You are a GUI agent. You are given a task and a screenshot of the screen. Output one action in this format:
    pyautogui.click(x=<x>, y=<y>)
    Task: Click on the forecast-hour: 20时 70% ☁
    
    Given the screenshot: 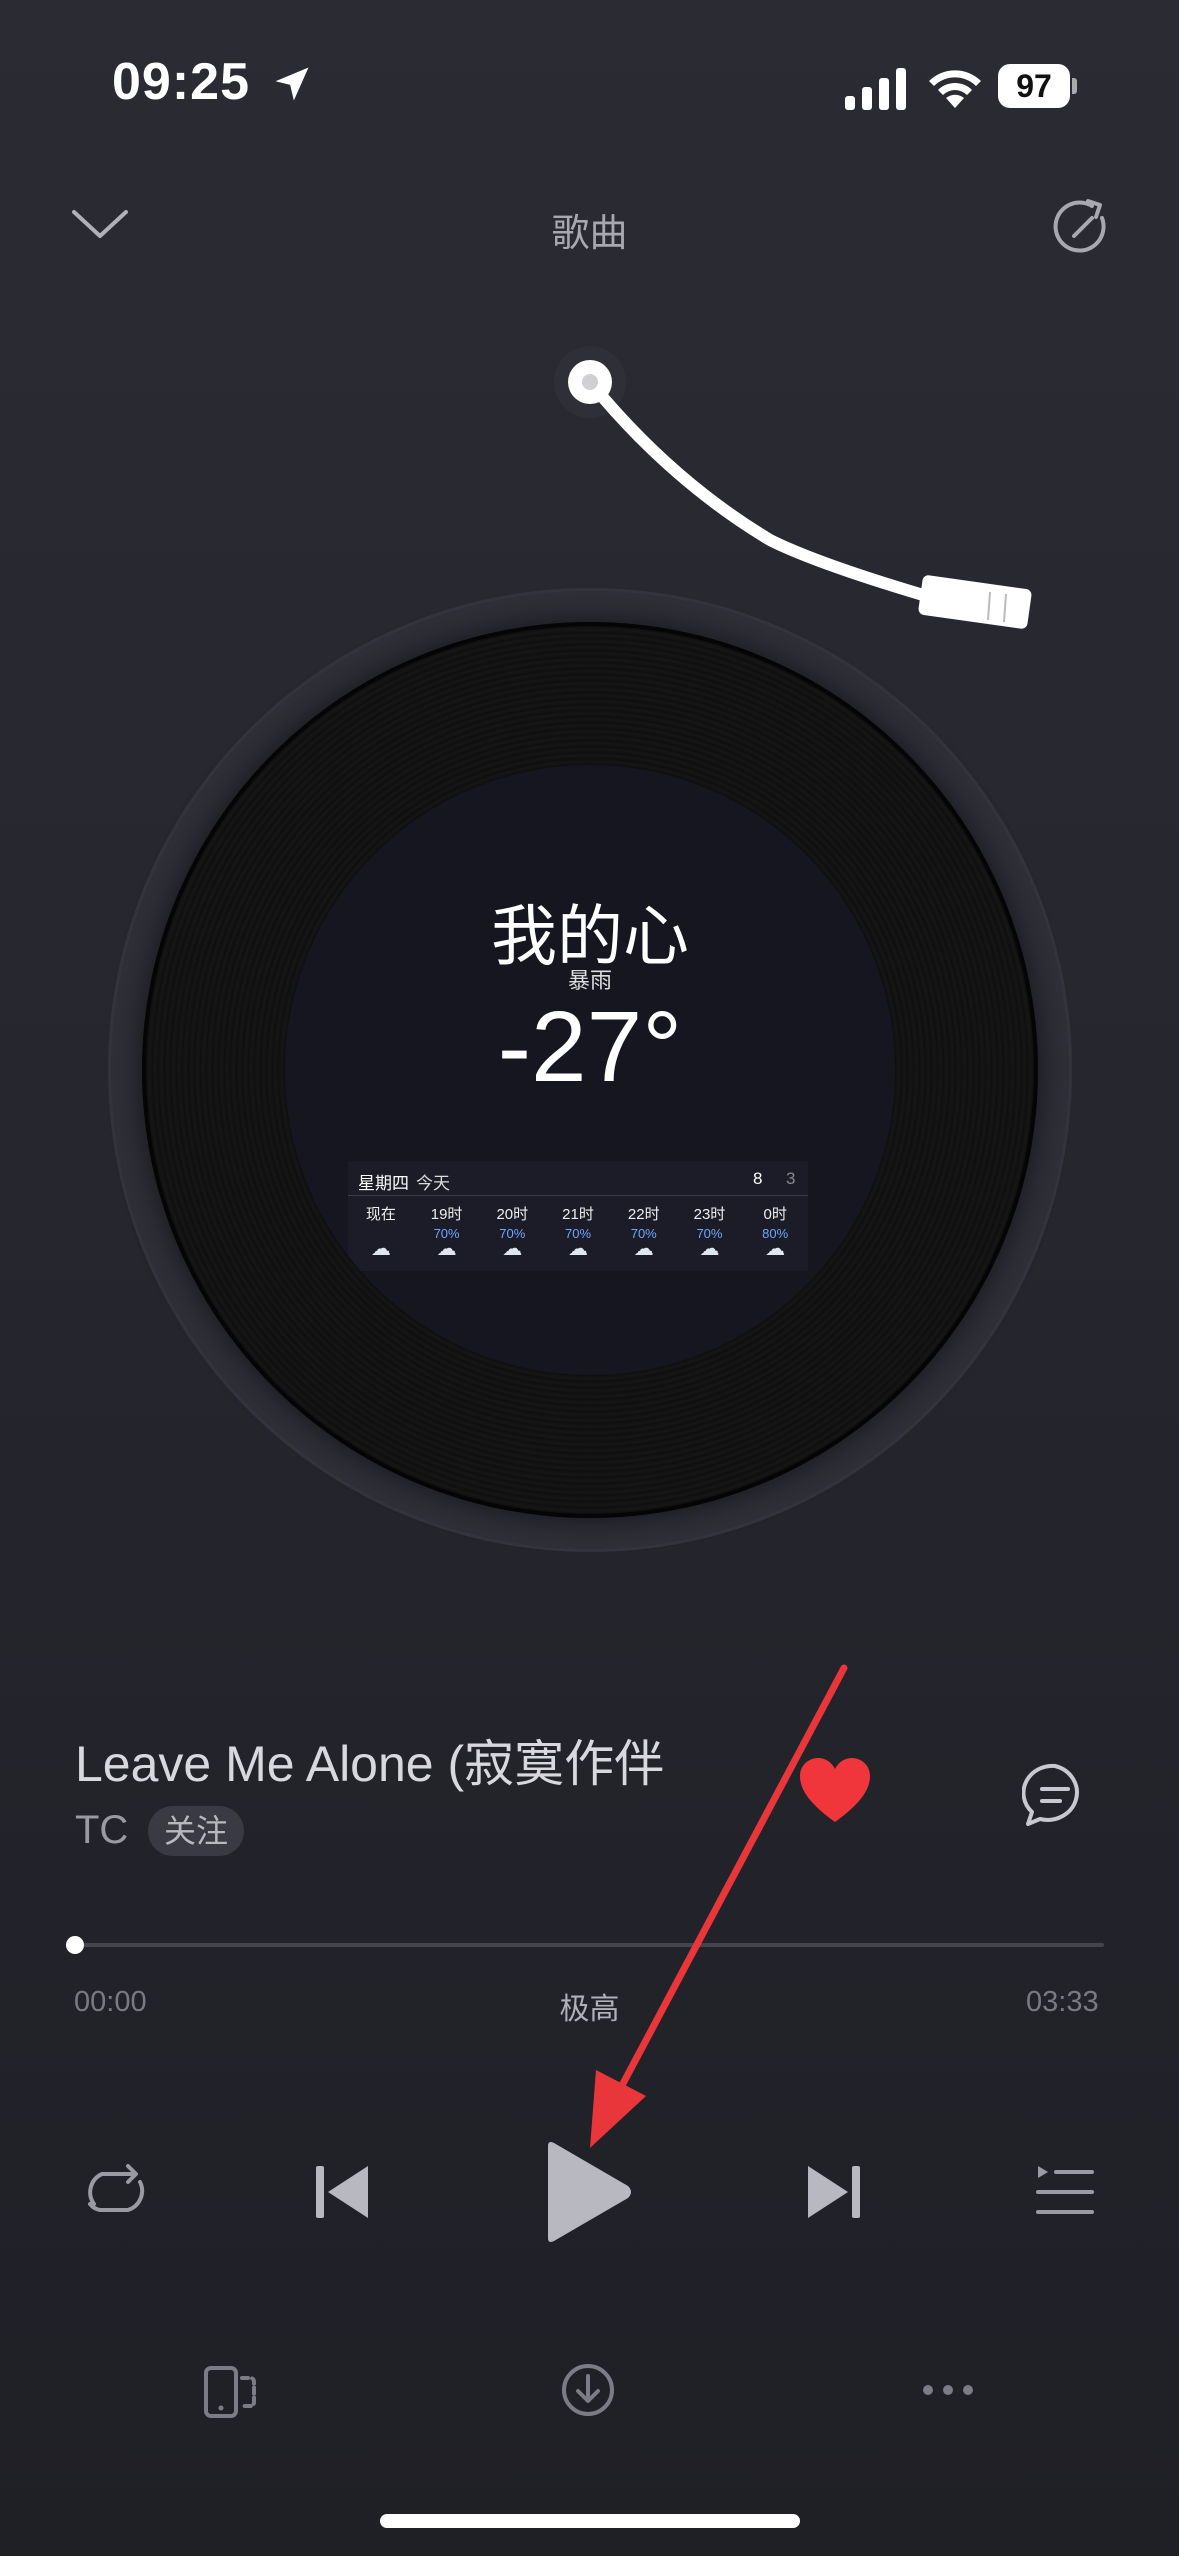 What is the action you would take?
    pyautogui.click(x=512, y=1234)
    